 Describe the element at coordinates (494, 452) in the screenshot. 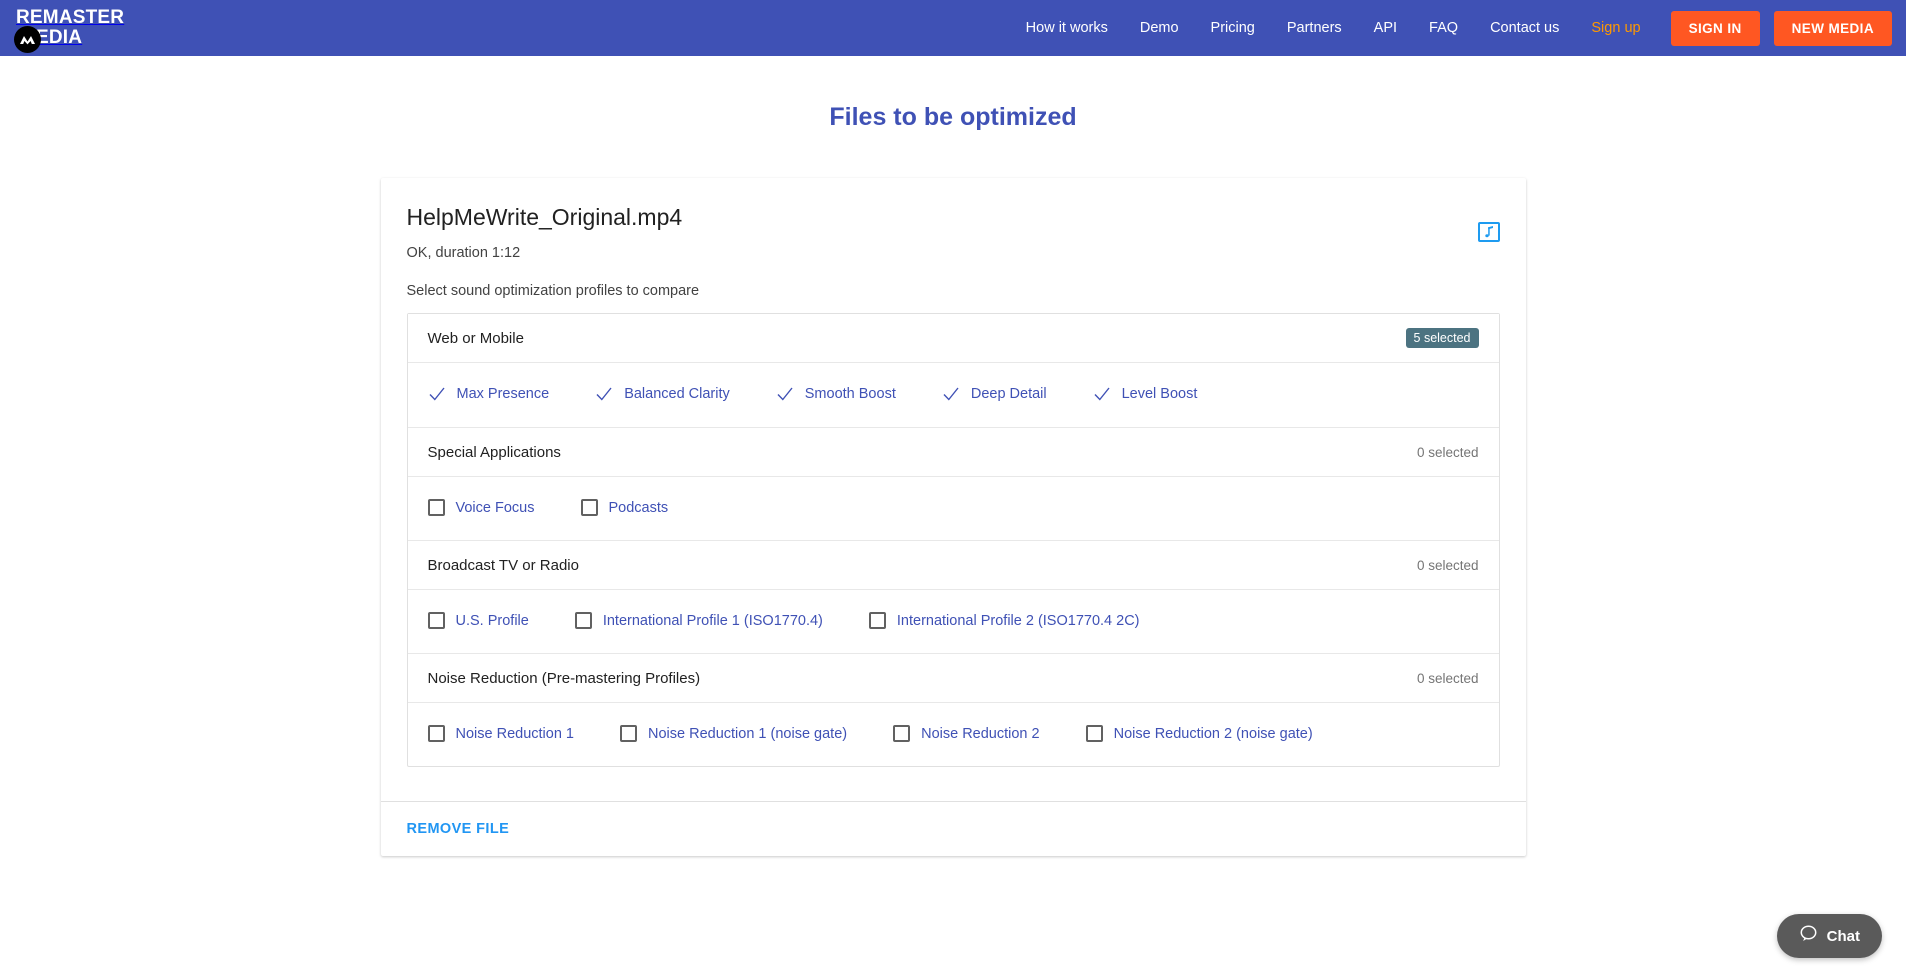

I see `group-title: Special Applications` at that location.